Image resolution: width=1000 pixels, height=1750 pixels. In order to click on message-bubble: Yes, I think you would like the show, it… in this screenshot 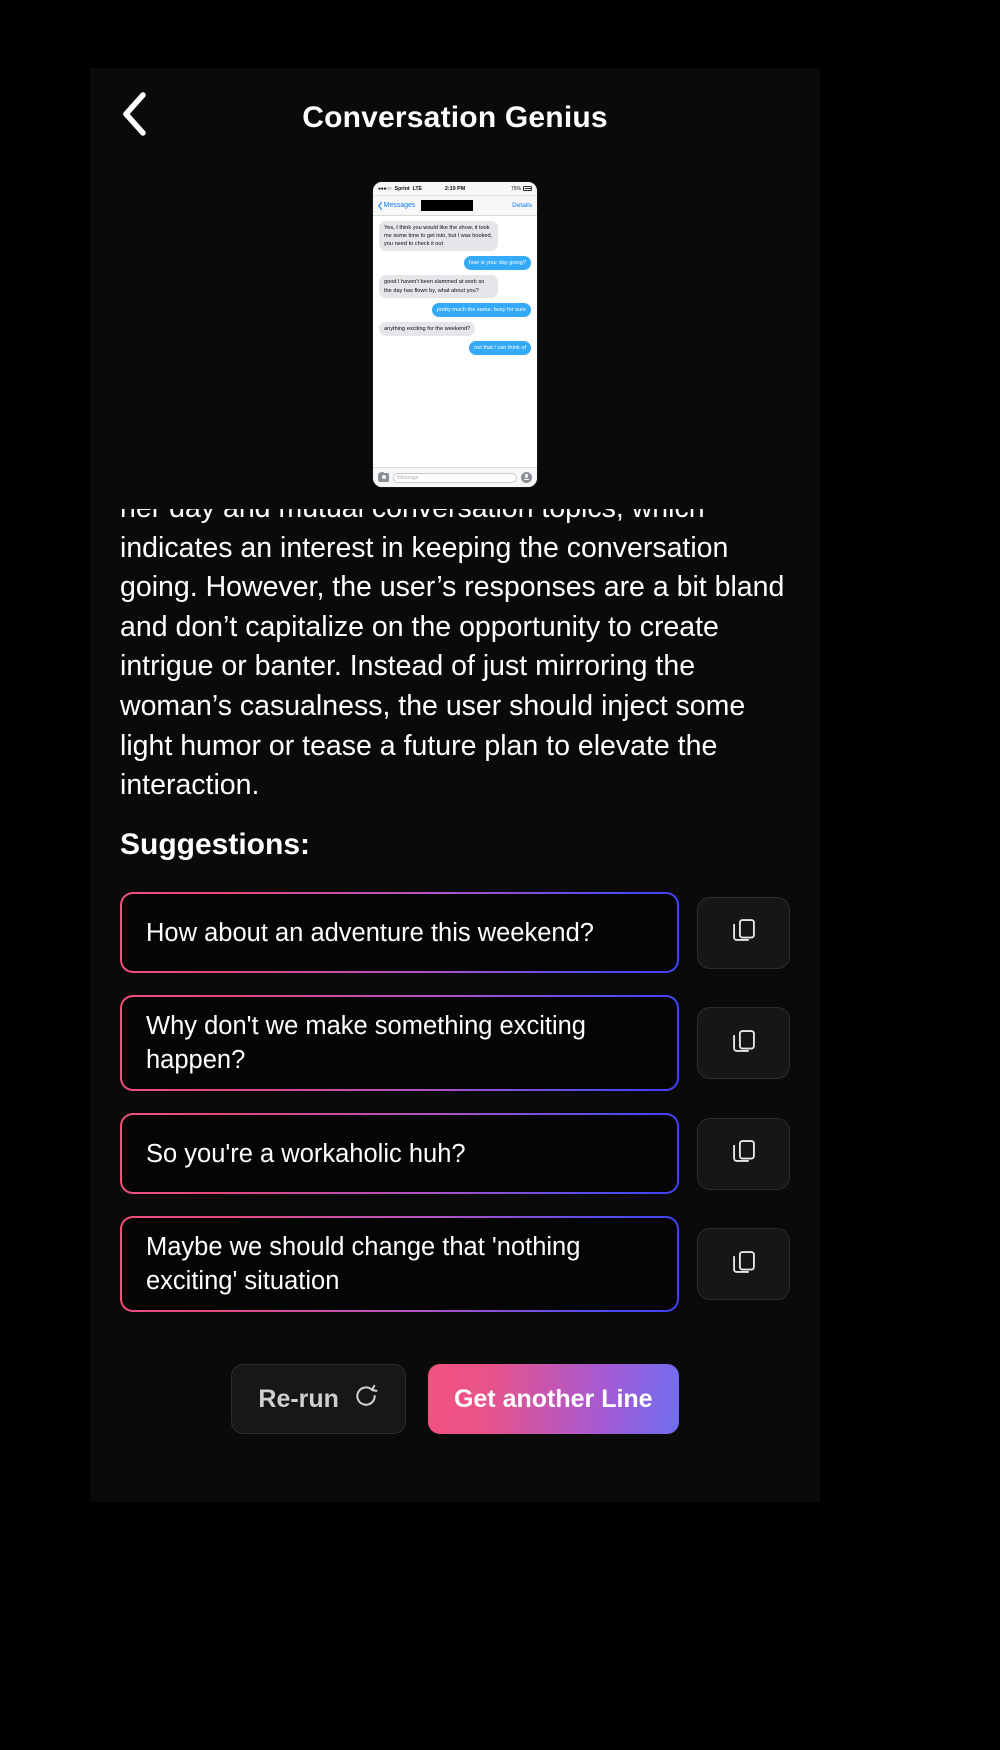, I will do `click(438, 236)`.